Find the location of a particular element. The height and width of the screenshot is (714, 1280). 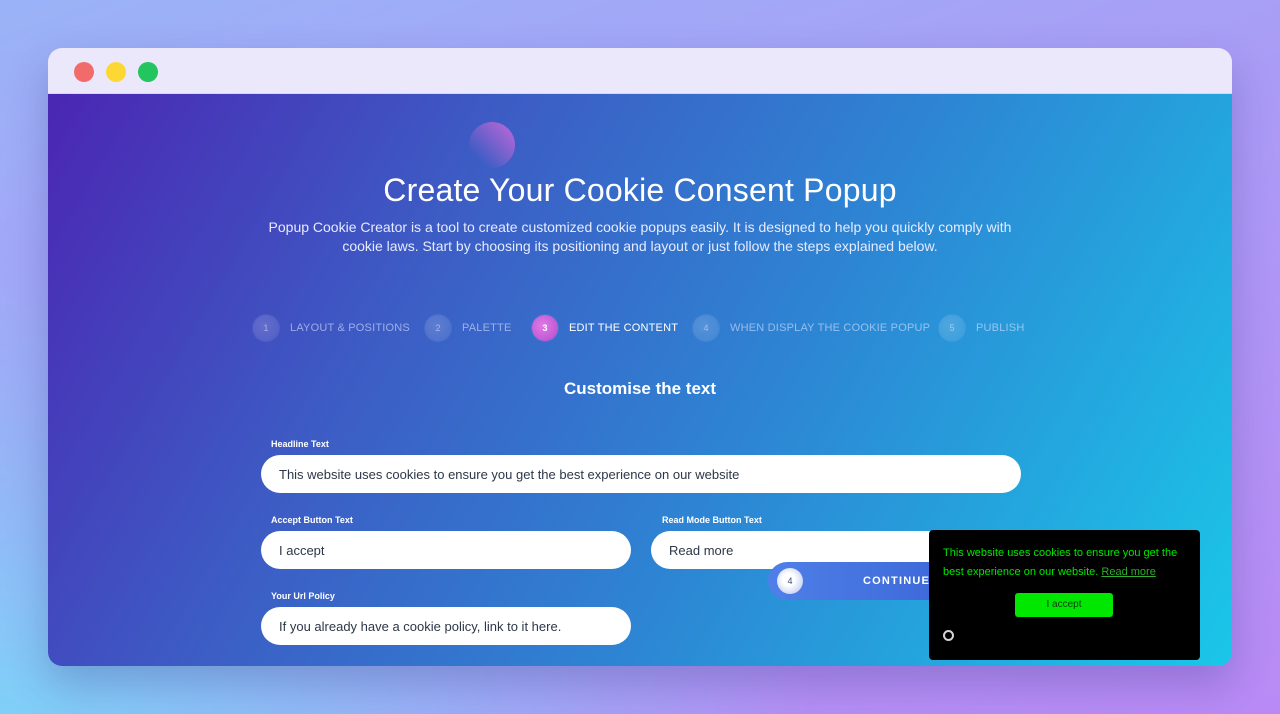

url-policy-input is located at coordinates (446, 626).